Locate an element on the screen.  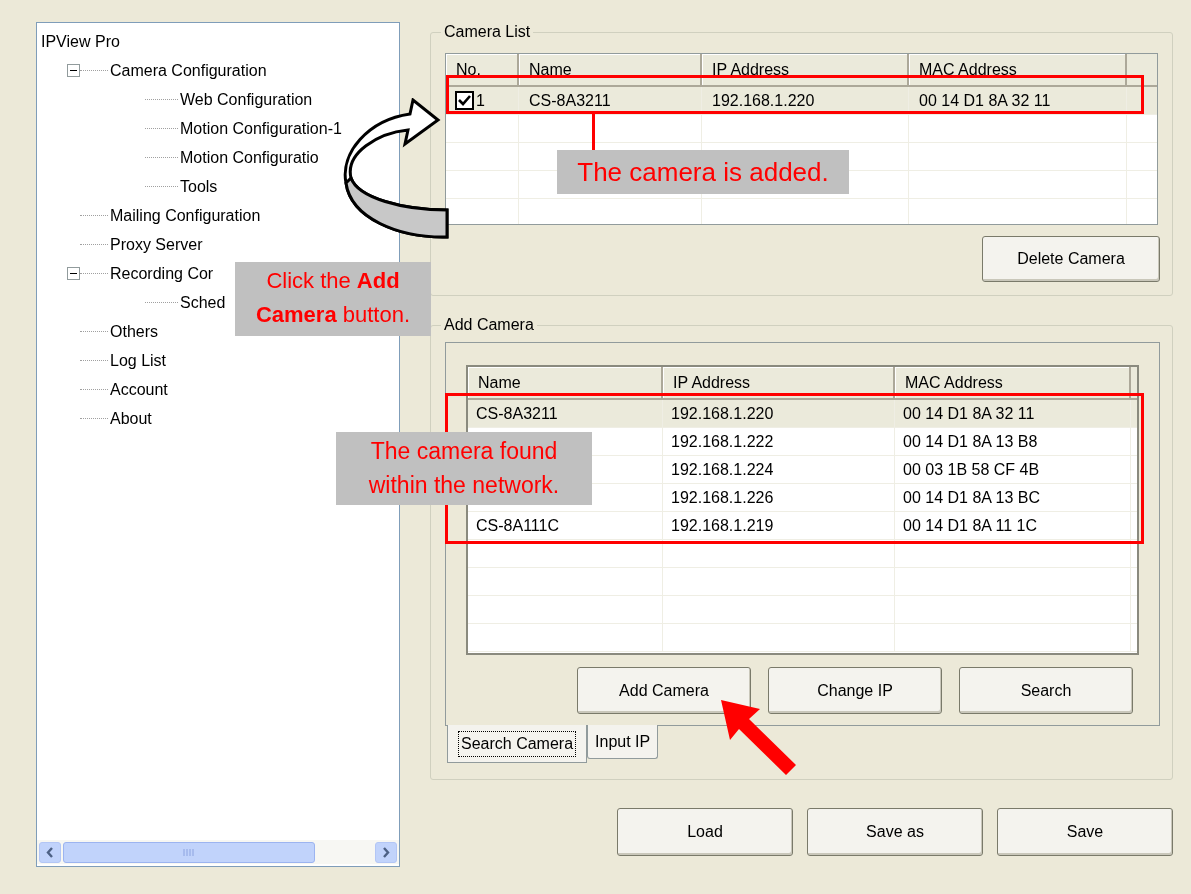
table-cell-text: 1 is located at coordinates (480, 100).